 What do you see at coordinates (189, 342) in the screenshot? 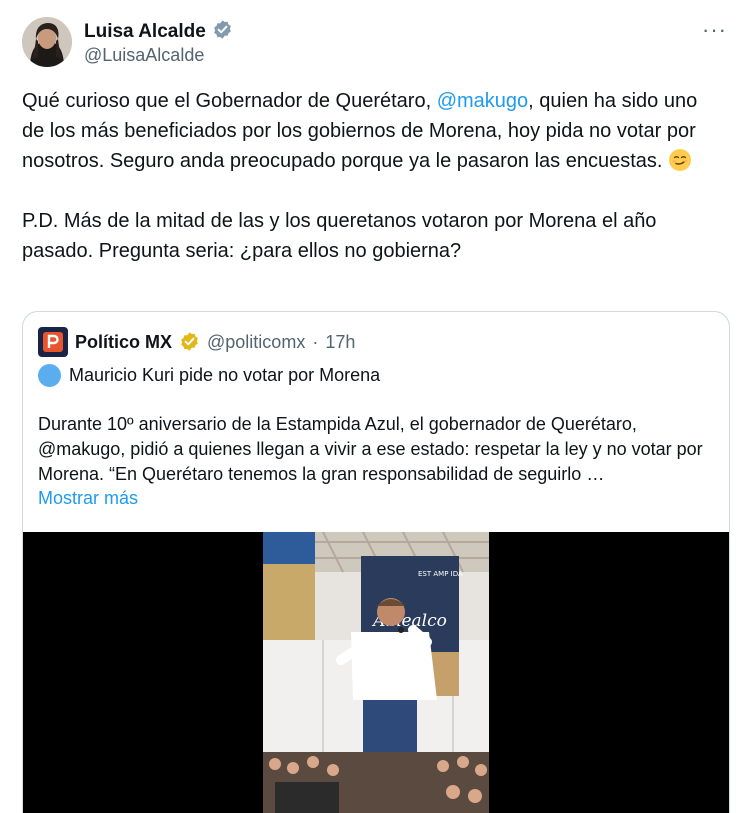
I see `verified-gold-badge-icon` at bounding box center [189, 342].